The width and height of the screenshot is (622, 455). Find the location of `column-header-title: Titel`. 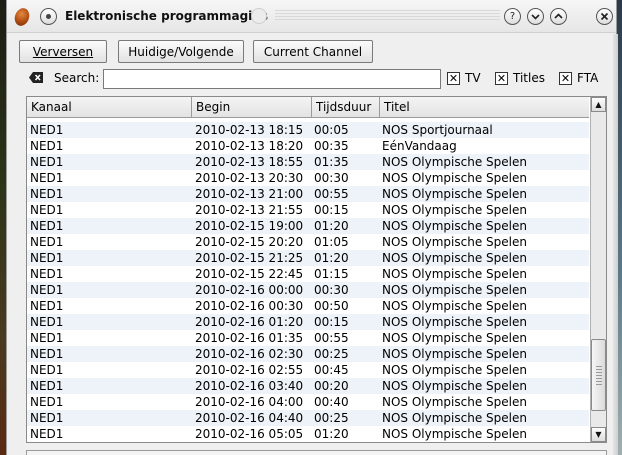

column-header-title: Titel is located at coordinates (484, 107).